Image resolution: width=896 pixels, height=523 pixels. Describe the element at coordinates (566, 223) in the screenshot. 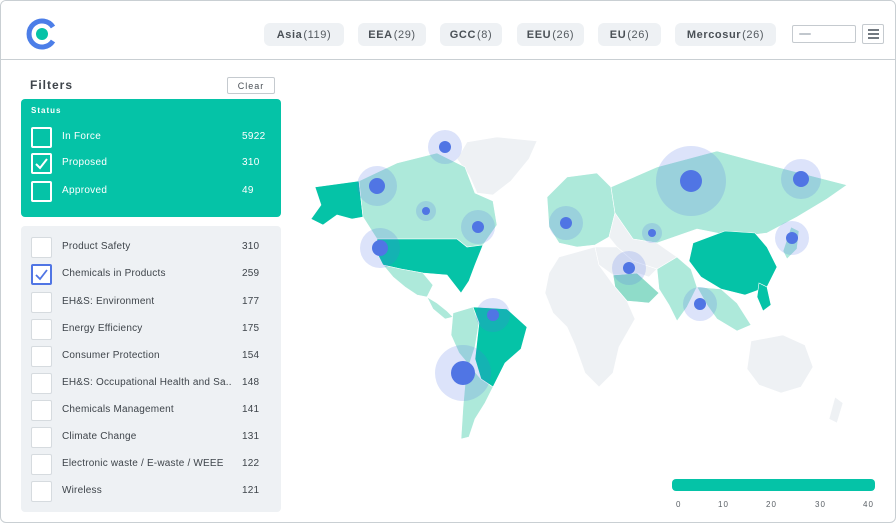

I see `bubble-marker-western-europe` at that location.